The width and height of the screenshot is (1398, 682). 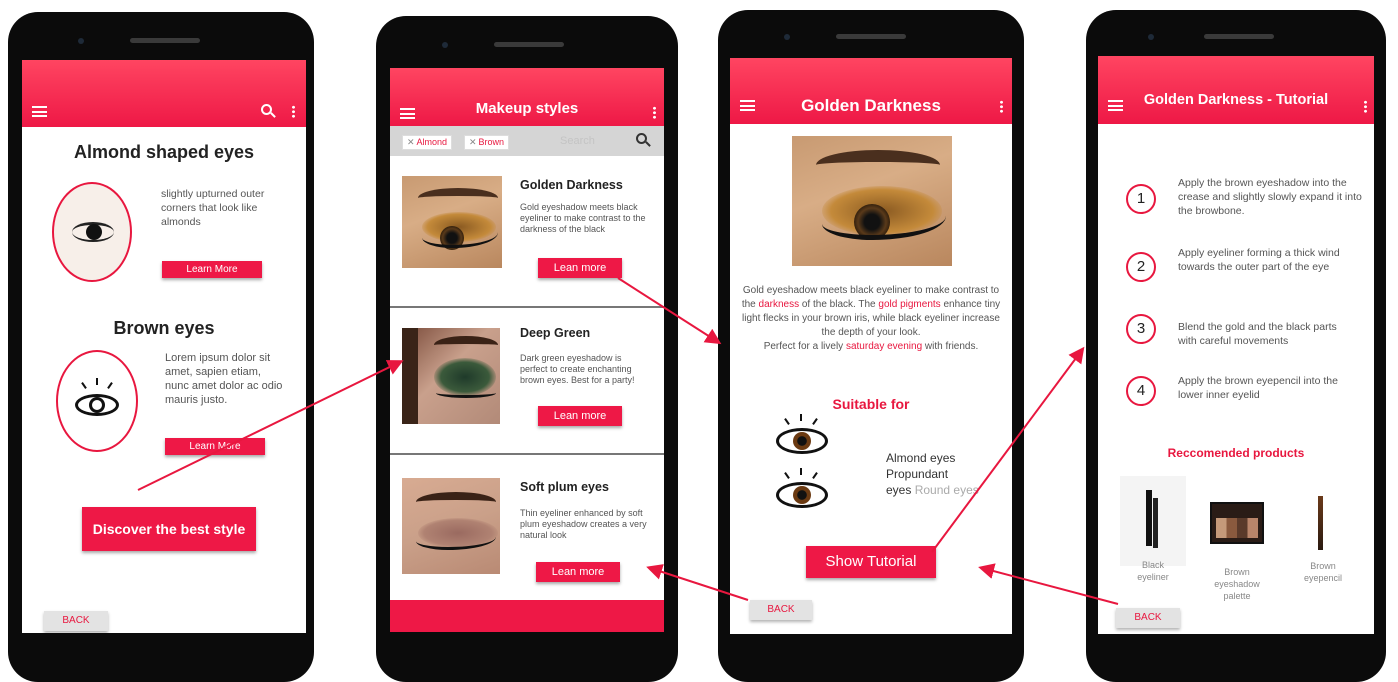 I want to click on show-tutorial-button: Show Tutorial, so click(x=871, y=562).